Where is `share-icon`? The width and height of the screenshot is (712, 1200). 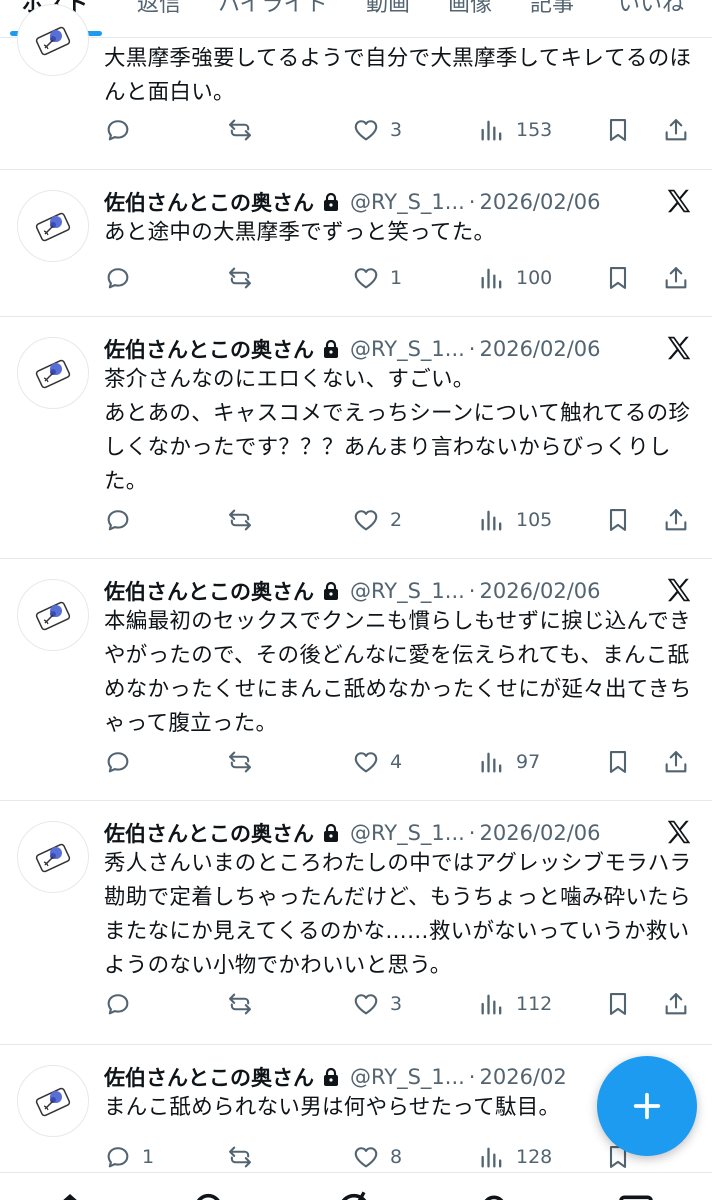
share-icon is located at coordinates (676, 762).